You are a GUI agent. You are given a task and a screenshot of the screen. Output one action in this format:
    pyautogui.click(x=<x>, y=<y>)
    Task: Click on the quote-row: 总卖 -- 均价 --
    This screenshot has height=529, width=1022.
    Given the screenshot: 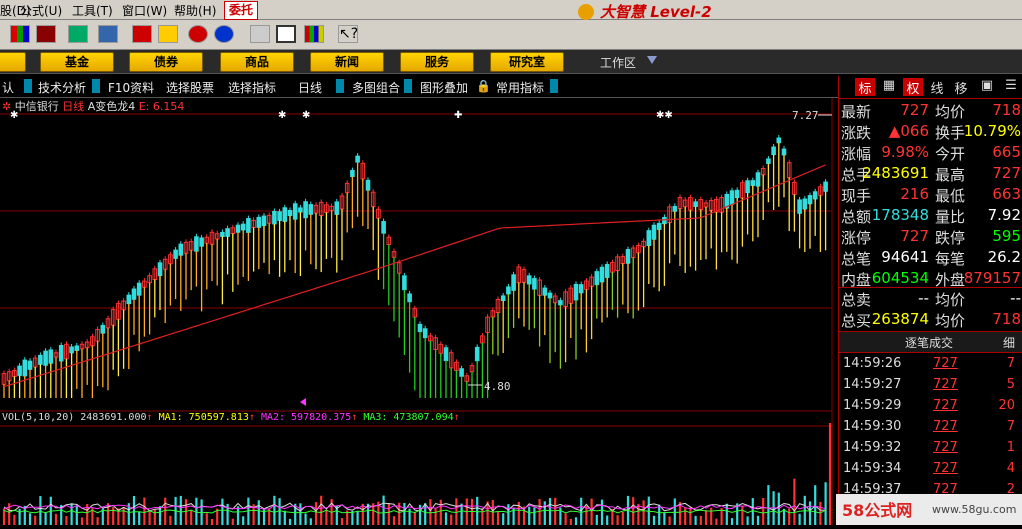 What is the action you would take?
    pyautogui.click(x=930, y=298)
    